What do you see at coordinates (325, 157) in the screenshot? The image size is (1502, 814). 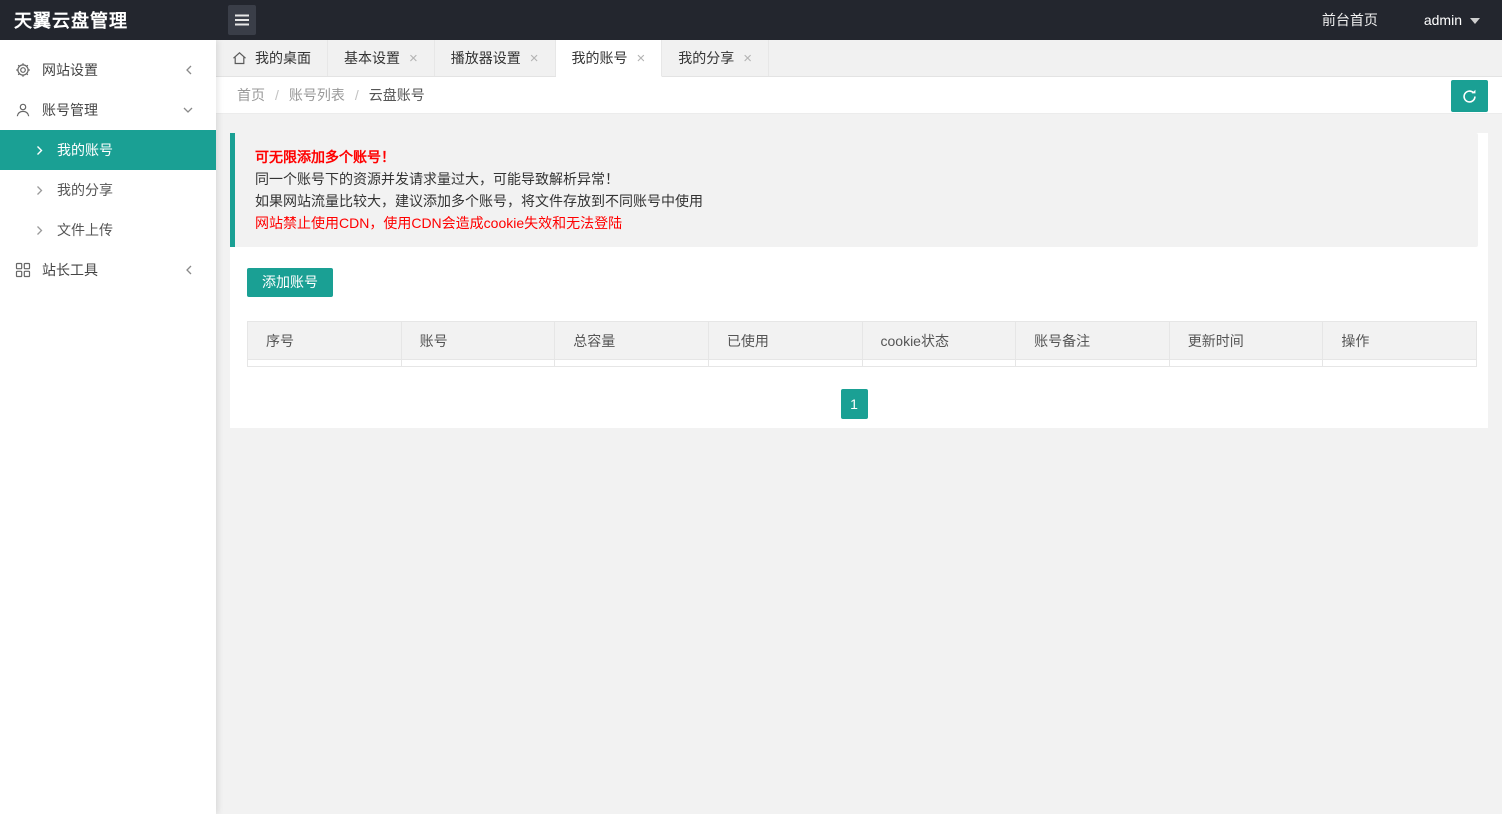 I see `notice-line-1: 可无限添加多个账号！` at bounding box center [325, 157].